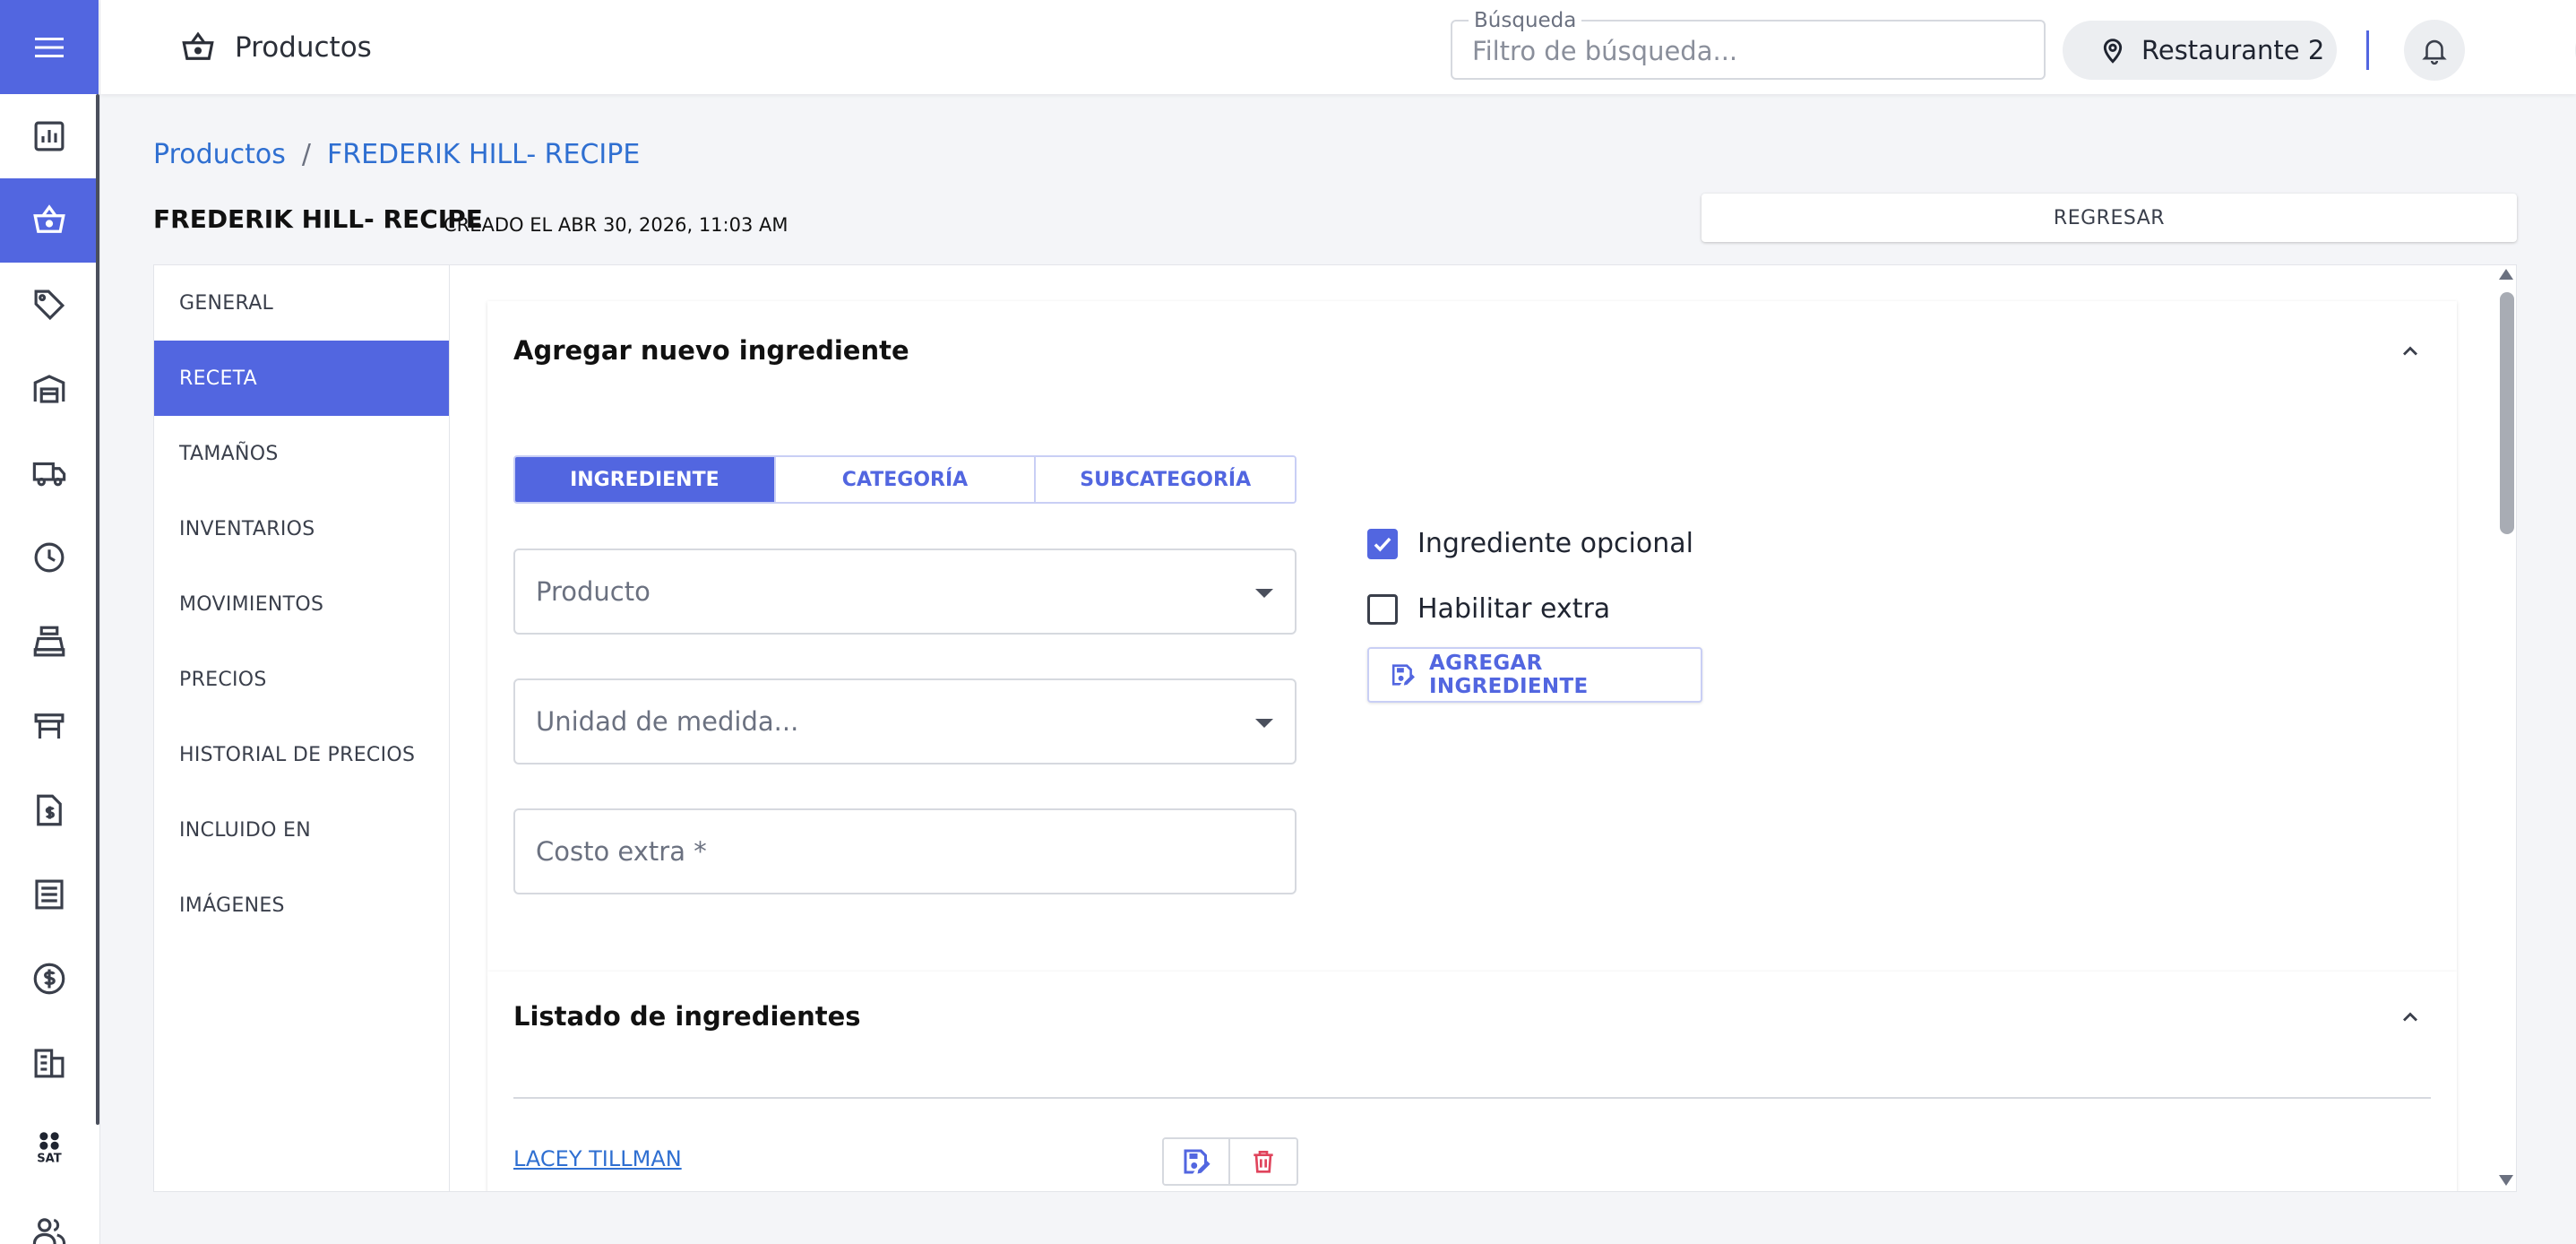  Describe the element at coordinates (301, 453) in the screenshot. I see `nav-item-tamanos: TAMAÑOS` at that location.